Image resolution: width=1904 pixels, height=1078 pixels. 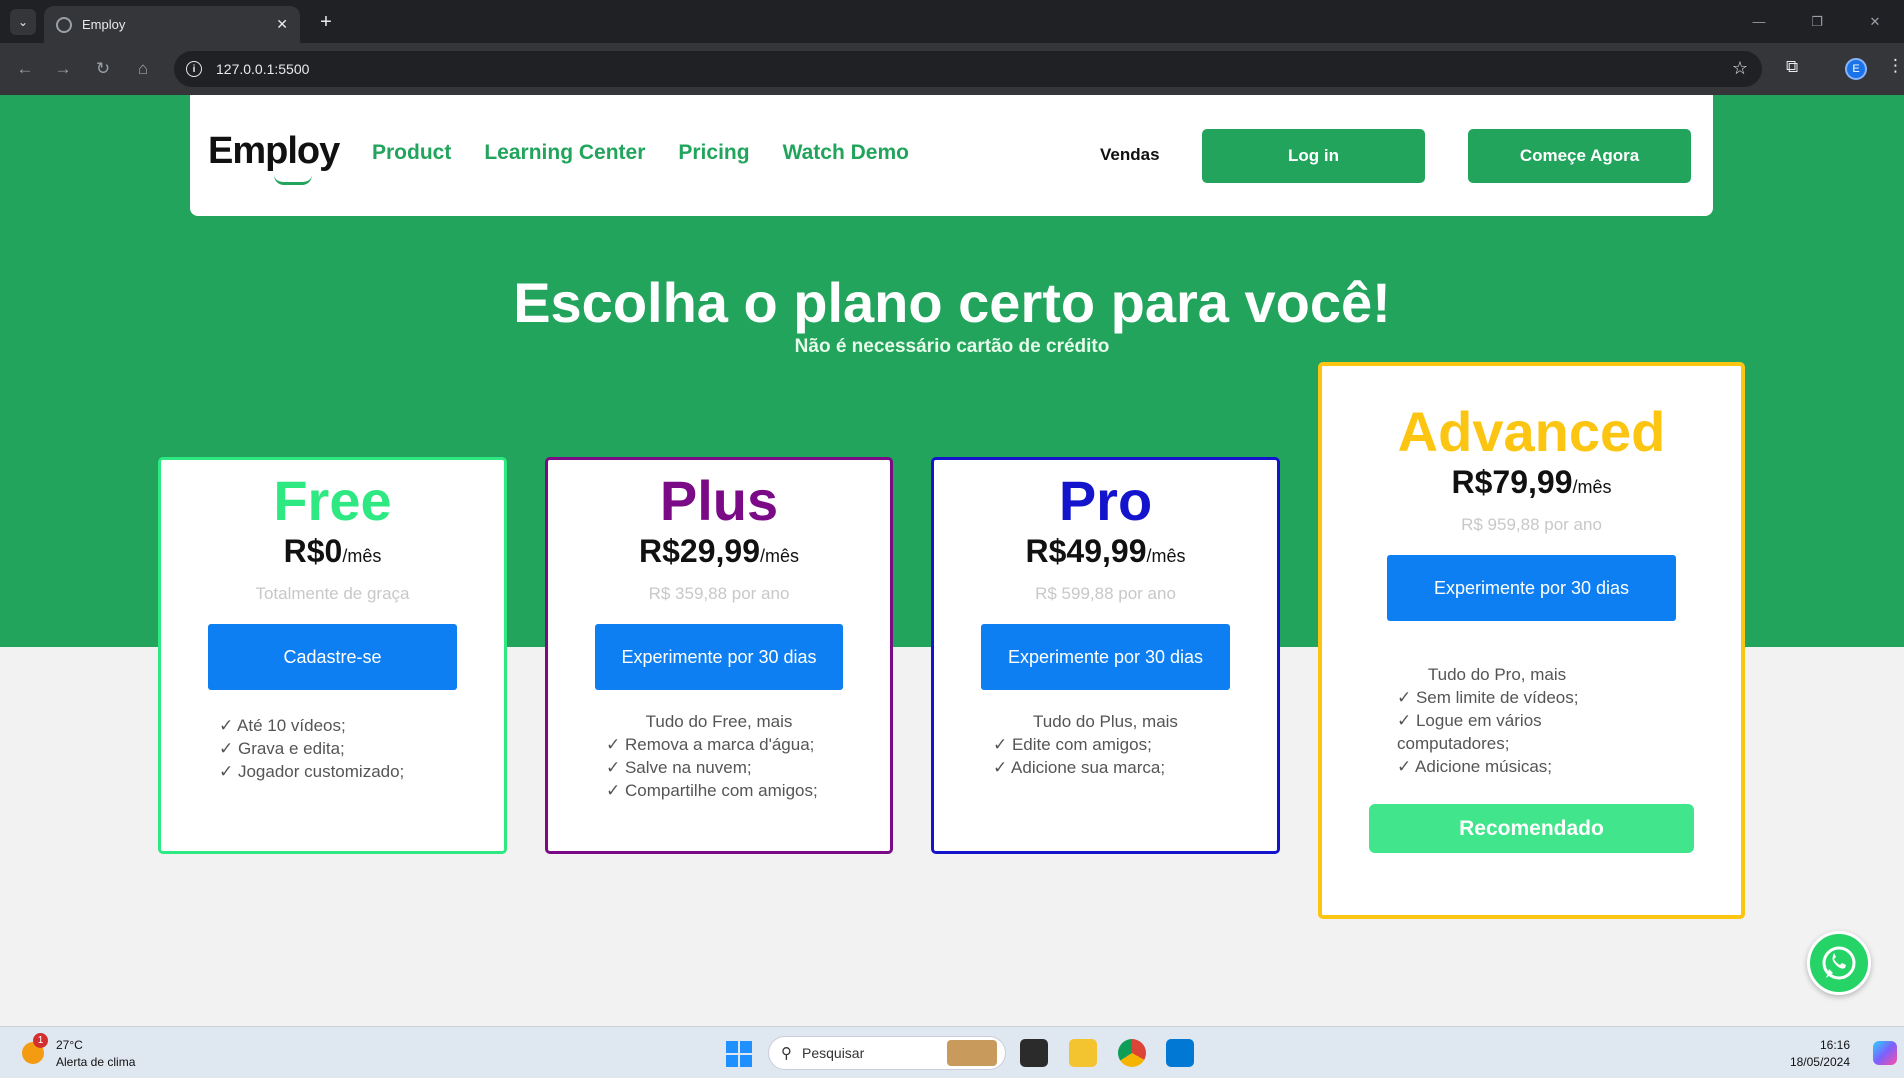 I want to click on back-icon: ←, so click(x=25, y=69).